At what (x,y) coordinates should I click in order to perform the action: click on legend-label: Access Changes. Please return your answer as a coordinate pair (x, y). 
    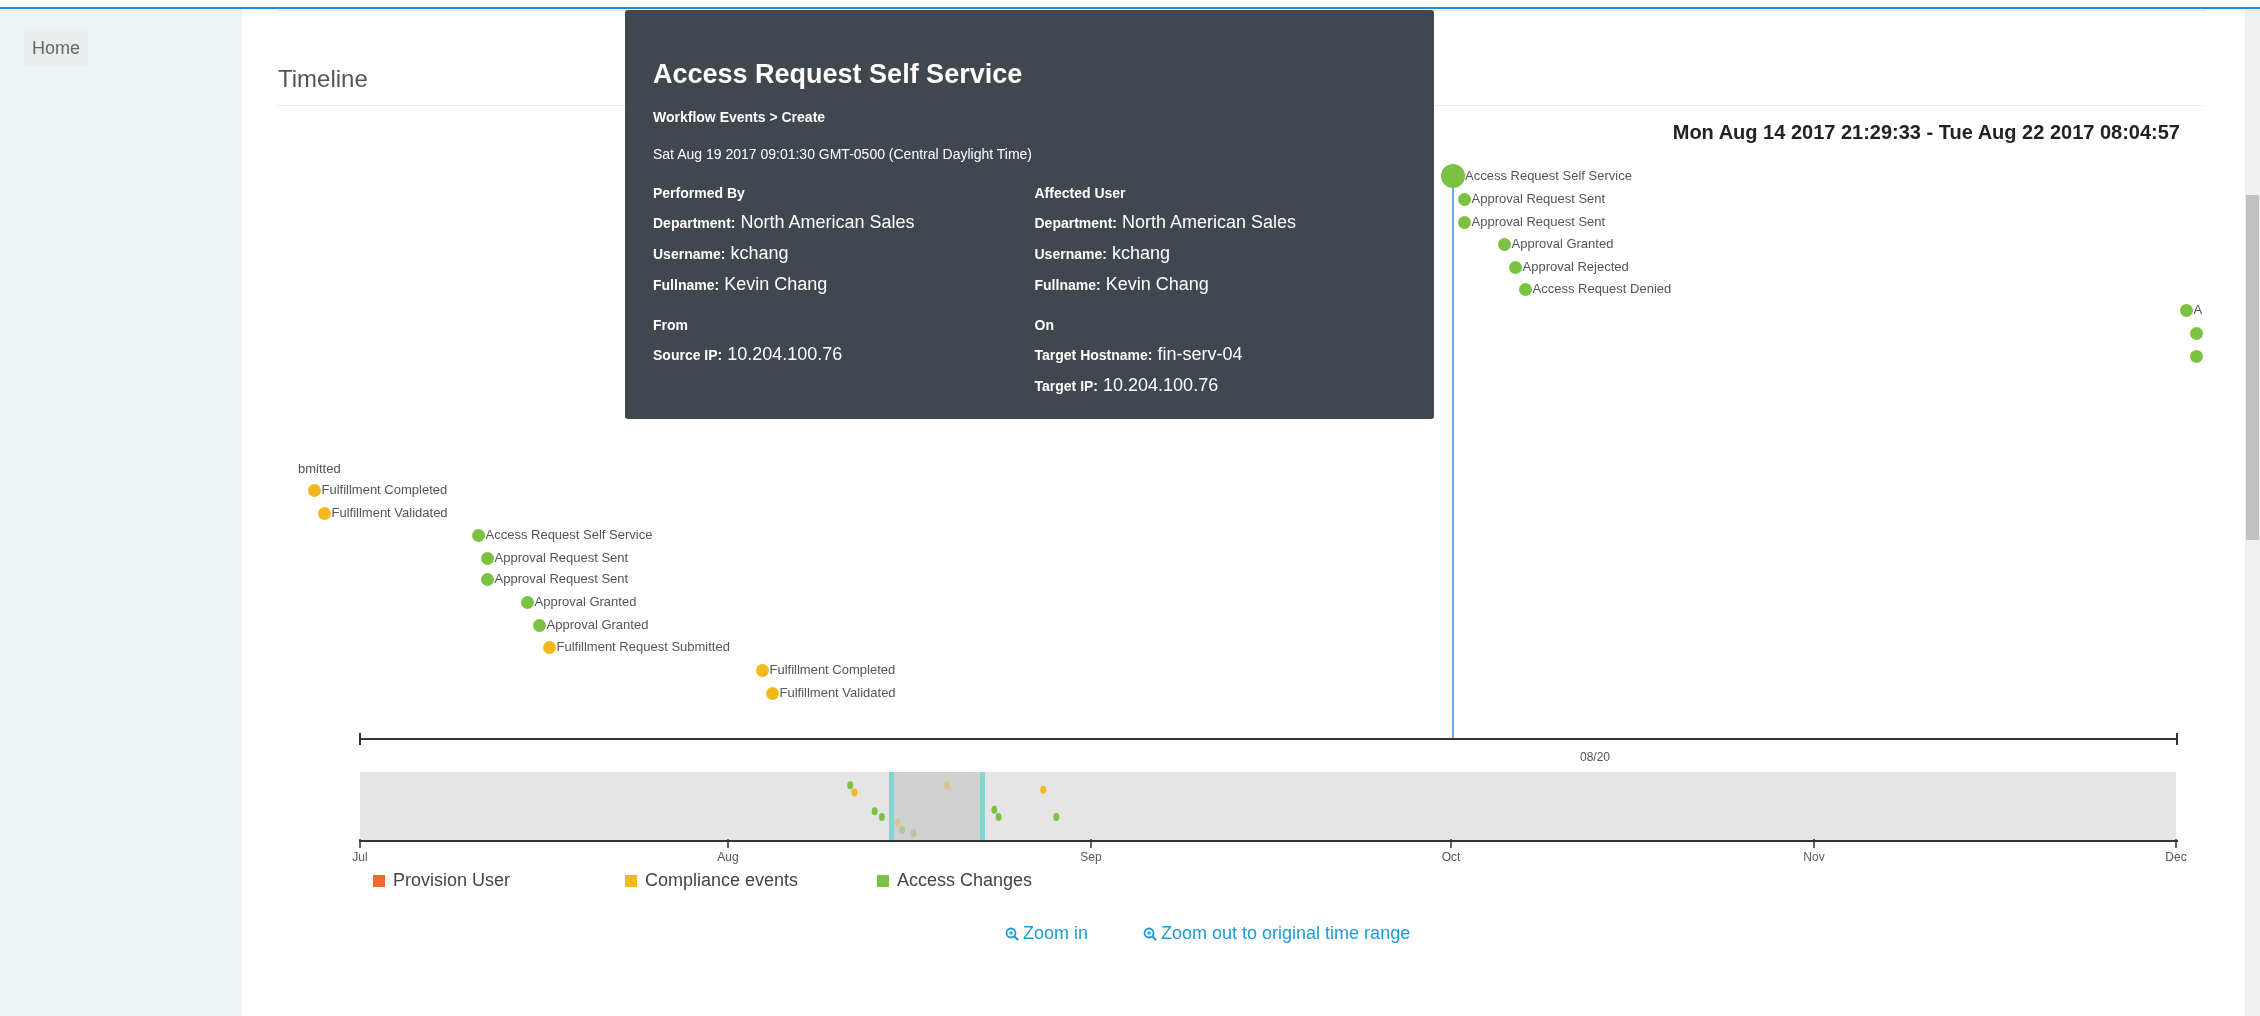
    Looking at the image, I should click on (965, 880).